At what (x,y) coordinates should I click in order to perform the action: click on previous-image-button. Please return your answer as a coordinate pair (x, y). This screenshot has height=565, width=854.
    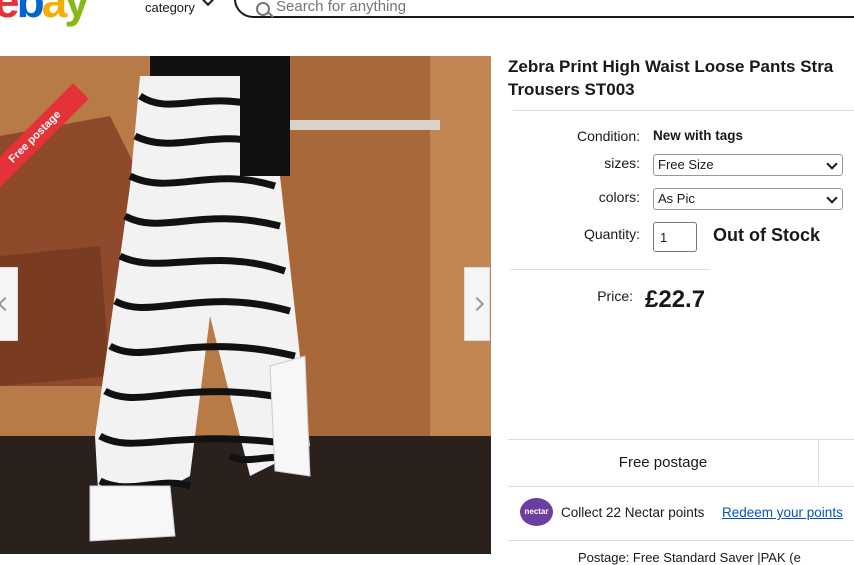
    Looking at the image, I should click on (9, 304).